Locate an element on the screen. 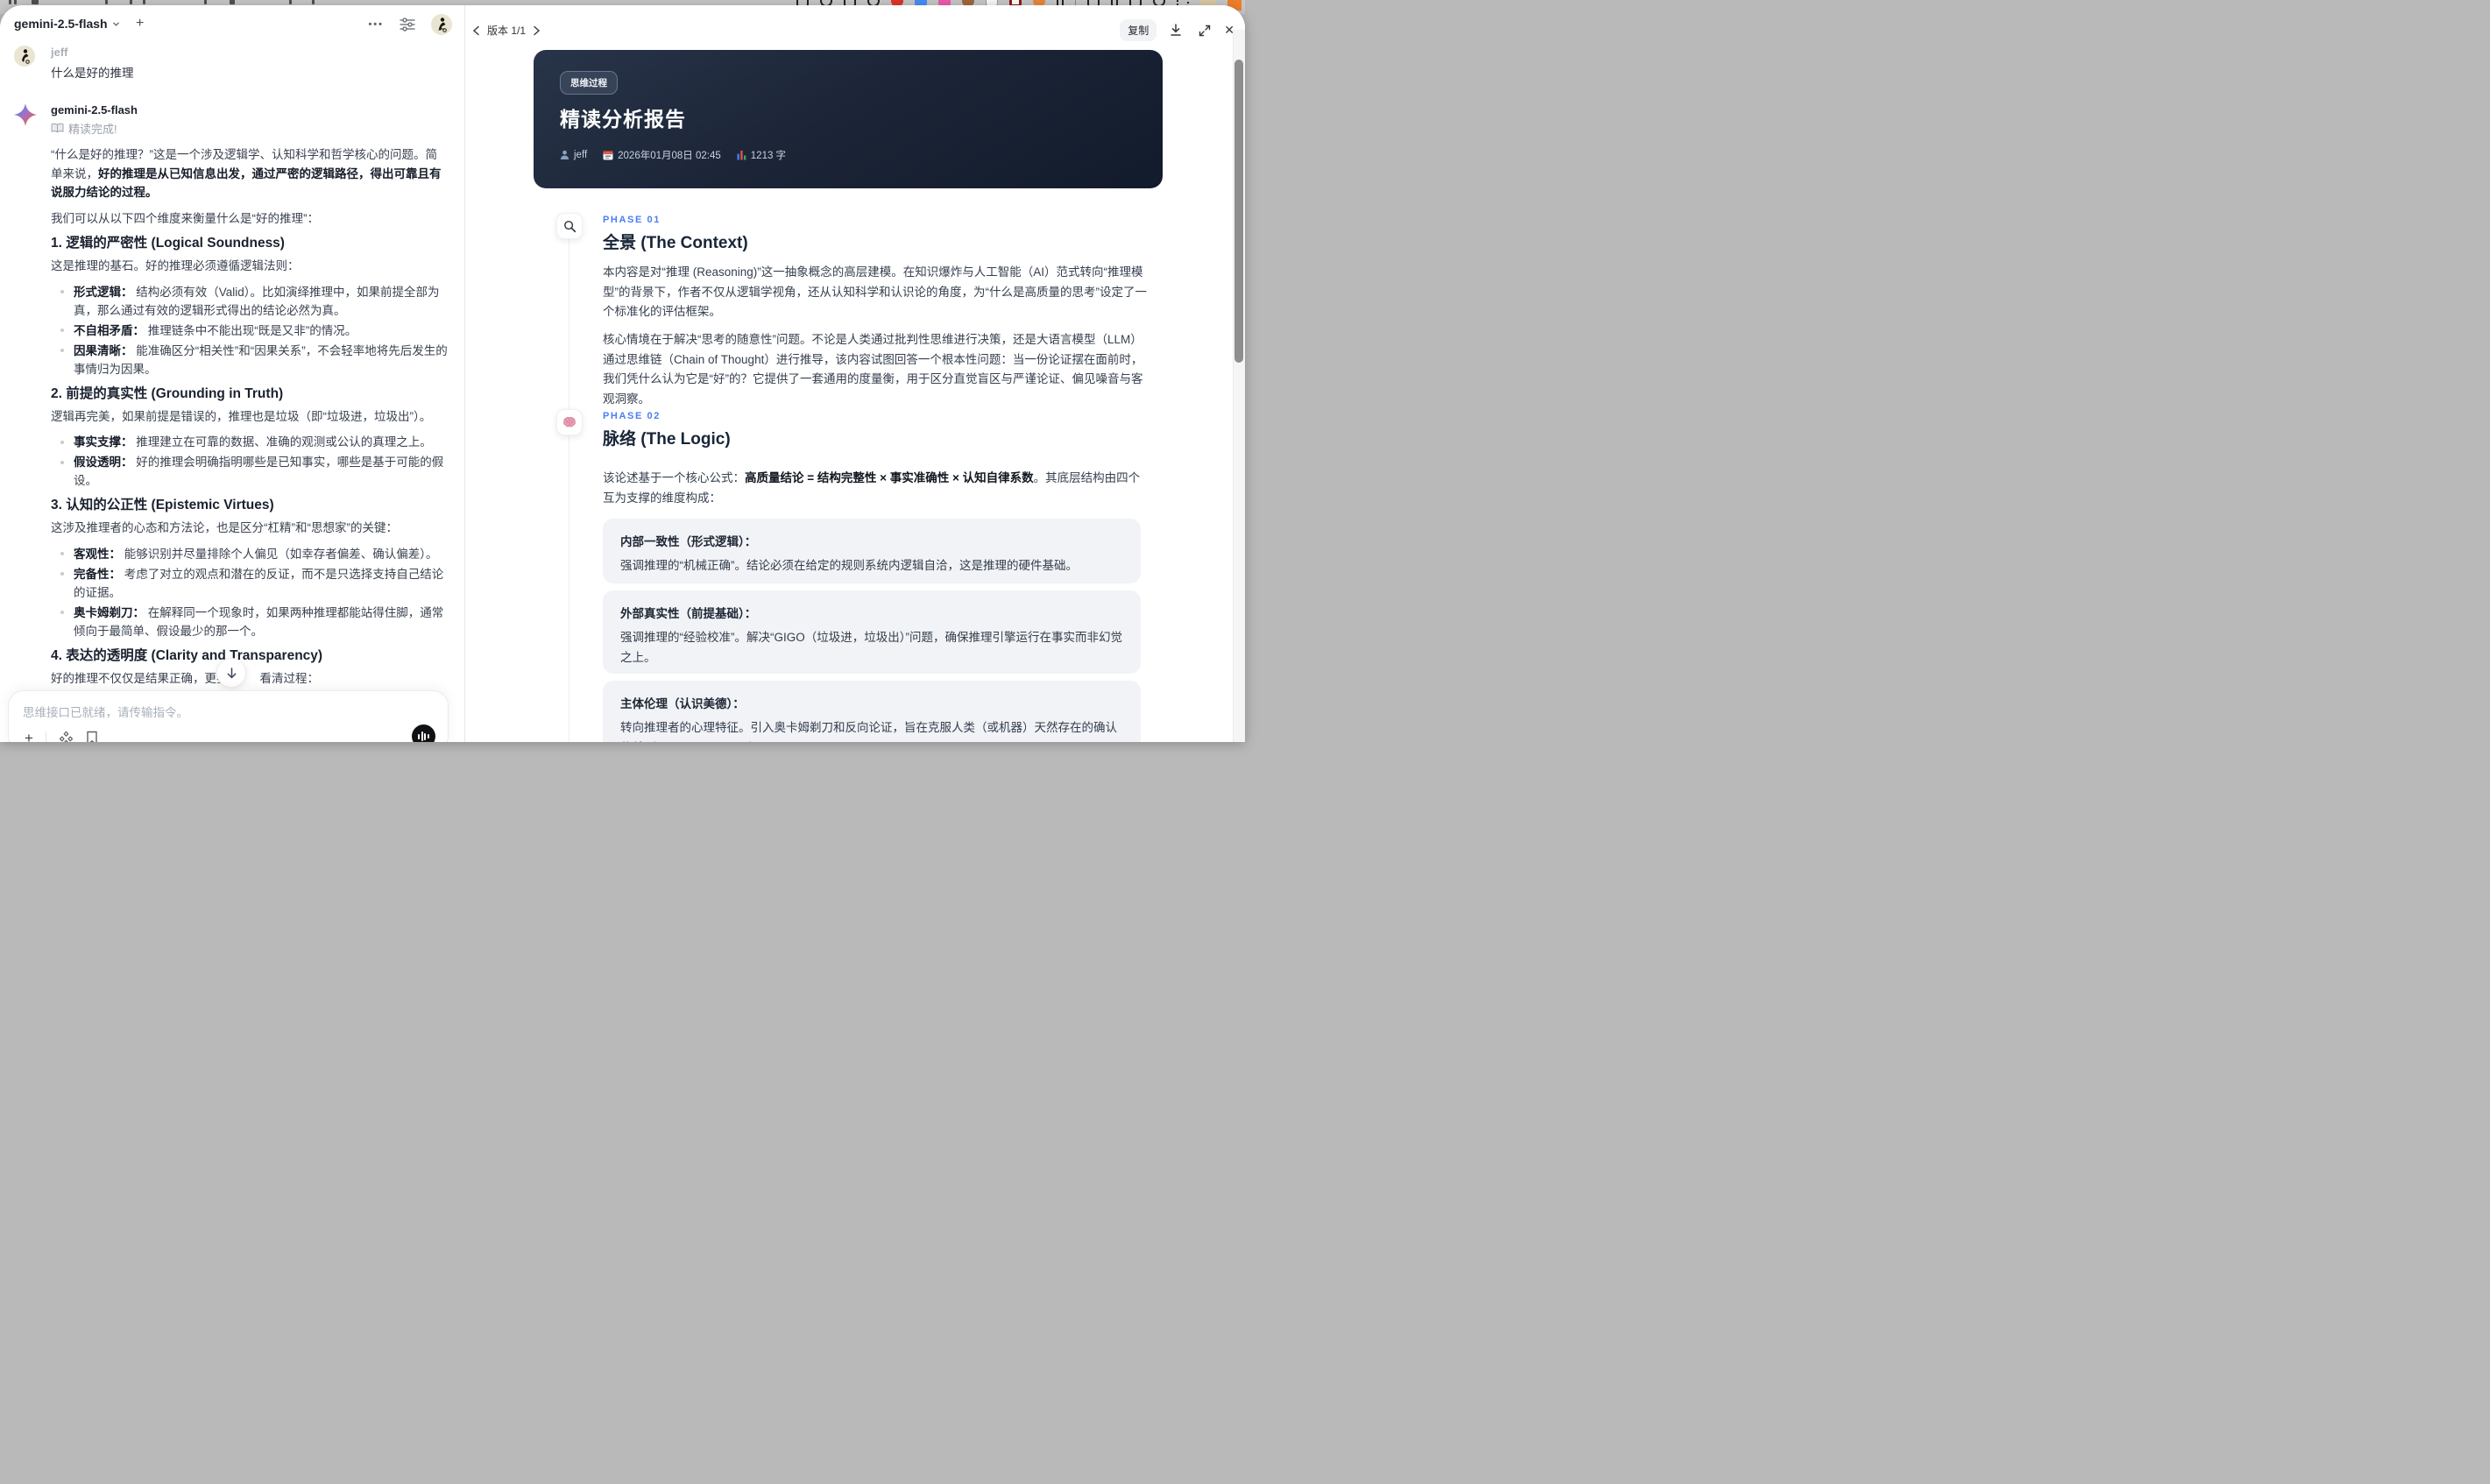  section-3-heading: 3. 认知的公正性 (Epistemic Virtues) is located at coordinates (162, 505).